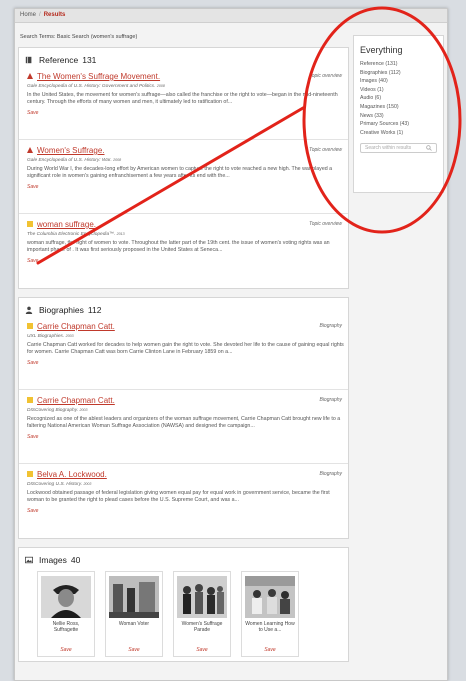 The image size is (466, 681). Describe the element at coordinates (28, 59) in the screenshot. I see `book-icon` at that location.